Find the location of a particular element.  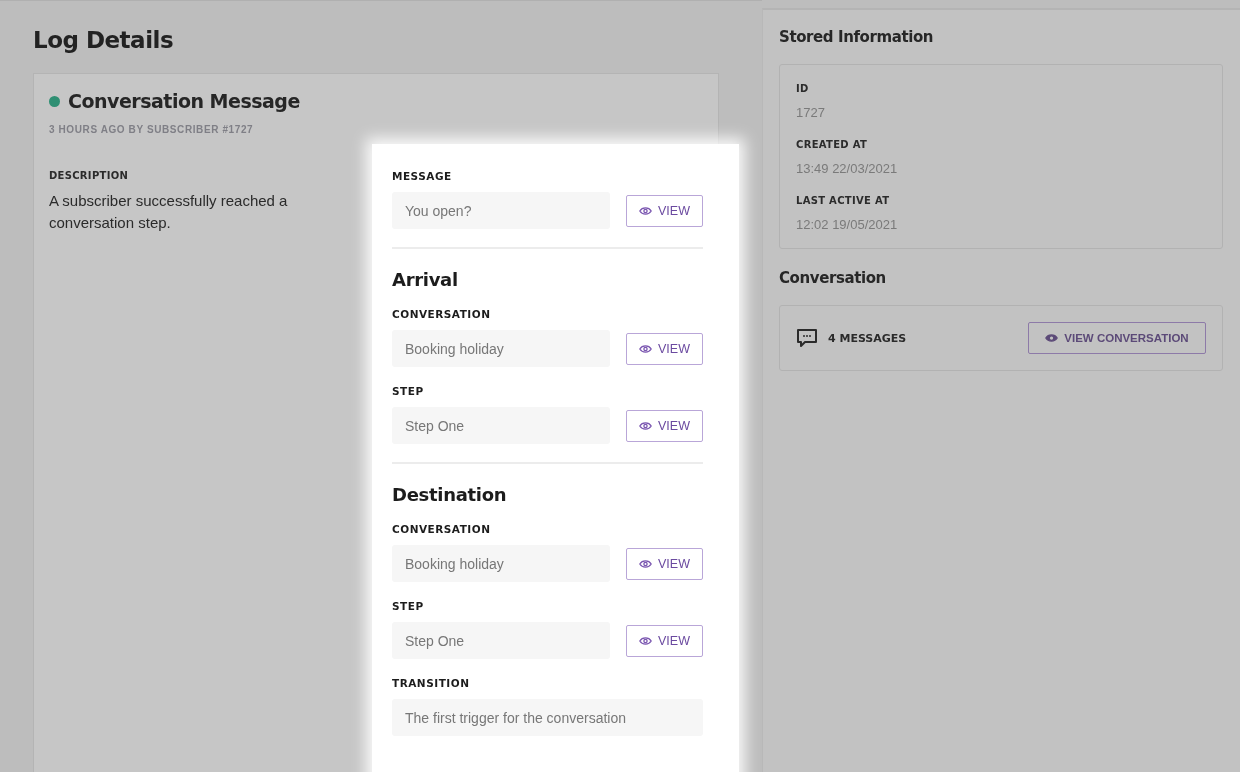

description-text: A subscriber successfully reached a conversation step. is located at coordinates (169, 212).